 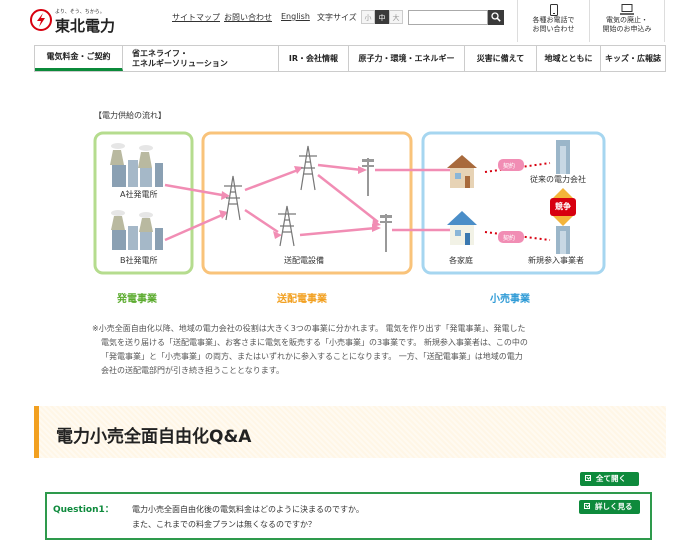 What do you see at coordinates (79, 58) in the screenshot?
I see `nav-item-rates: 電気料金・ご契約` at bounding box center [79, 58].